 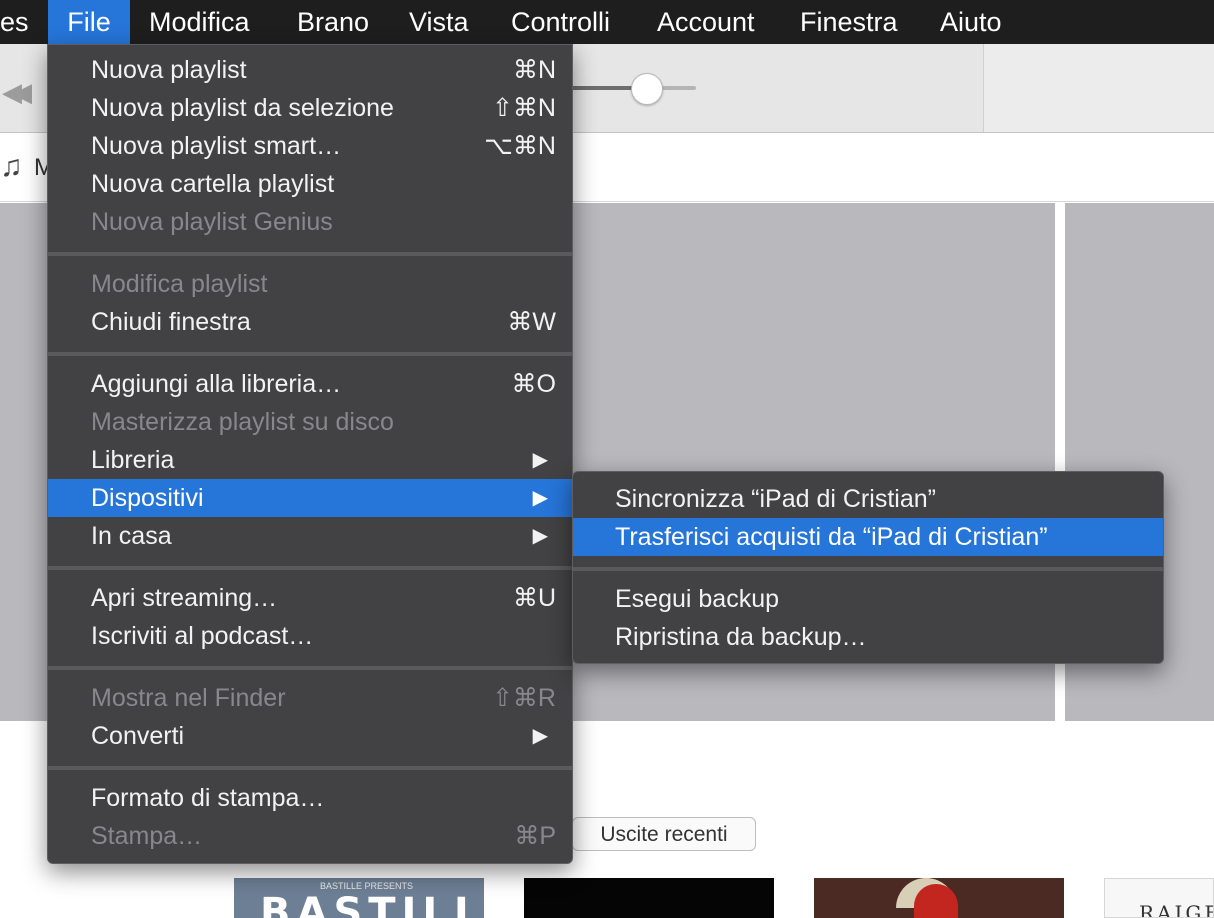 What do you see at coordinates (310, 836) in the screenshot?
I see `menu-item-print: Stampa… ⌘P` at bounding box center [310, 836].